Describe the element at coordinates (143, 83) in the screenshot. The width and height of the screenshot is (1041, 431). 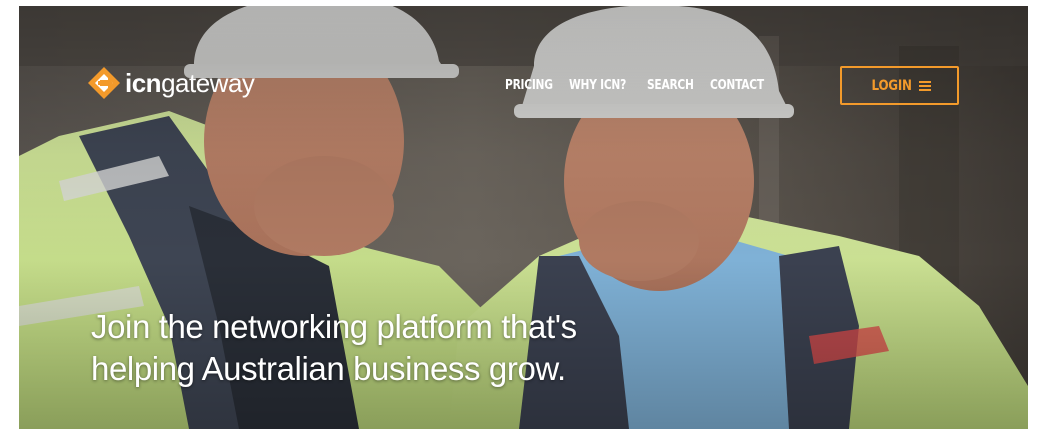
I see `logo-text-bold: icn` at that location.